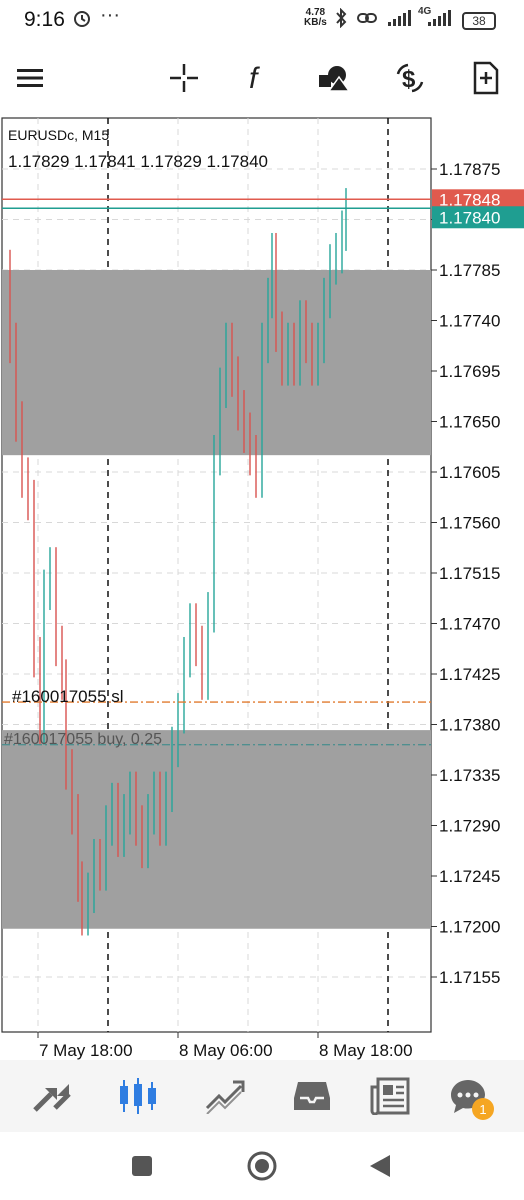 The image size is (524, 1200). I want to click on chart-toolbar: f $, so click(262, 78).